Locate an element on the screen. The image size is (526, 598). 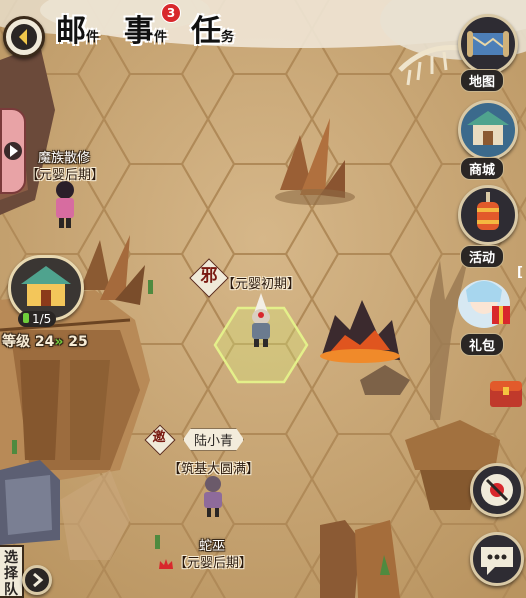
tab-tasks-big: 任 is located at coordinates (206, 31).